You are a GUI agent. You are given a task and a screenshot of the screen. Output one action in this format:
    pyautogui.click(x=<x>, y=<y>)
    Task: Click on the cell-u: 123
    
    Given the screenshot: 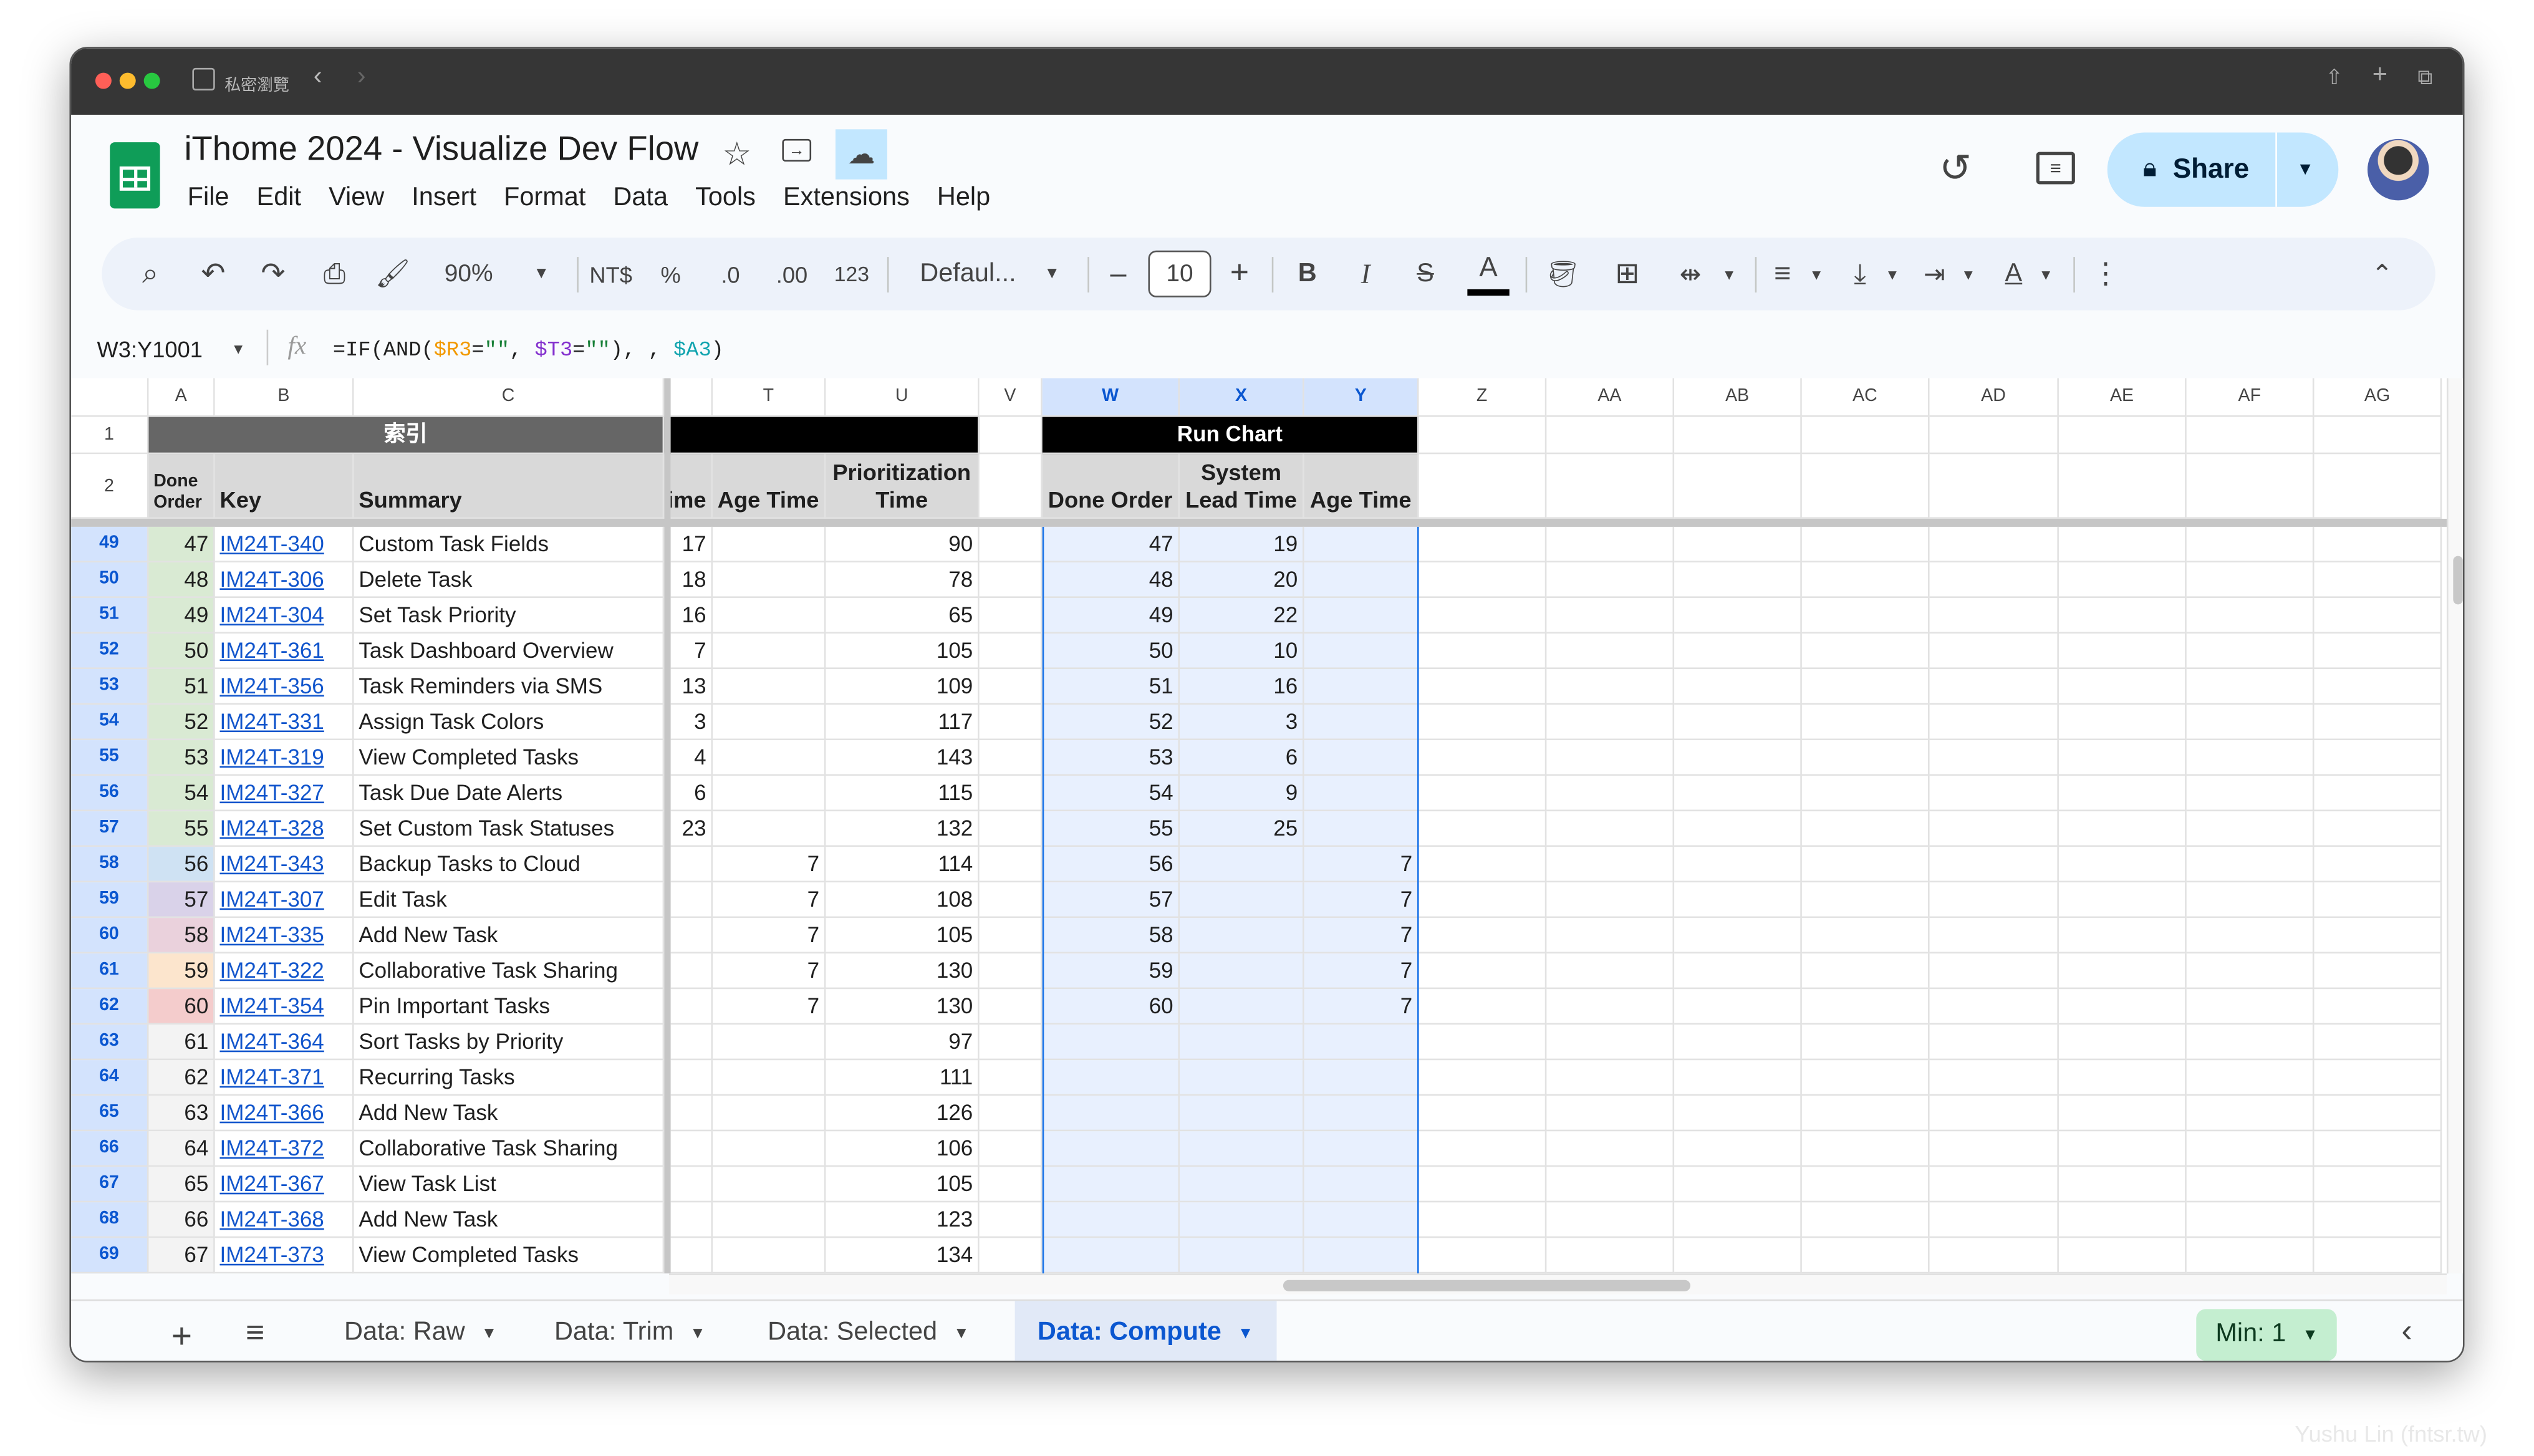 What is the action you would take?
    pyautogui.click(x=903, y=1220)
    